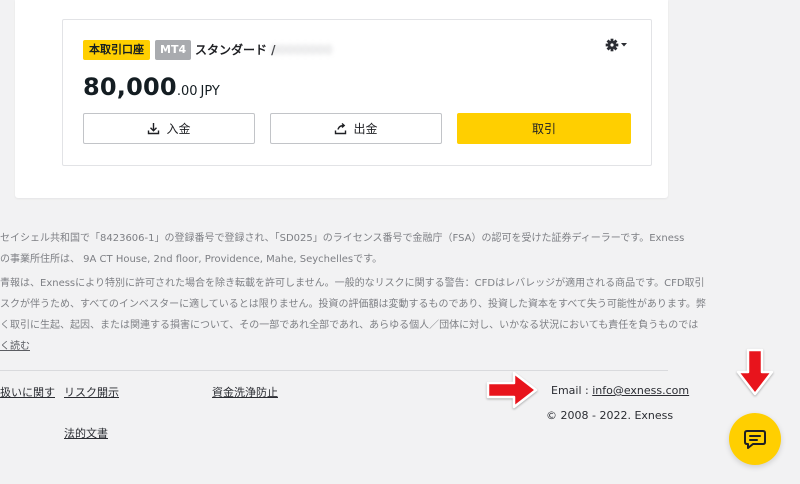 This screenshot has height=484, width=800. I want to click on risk-disclosure-link: リスク開示, so click(91, 392).